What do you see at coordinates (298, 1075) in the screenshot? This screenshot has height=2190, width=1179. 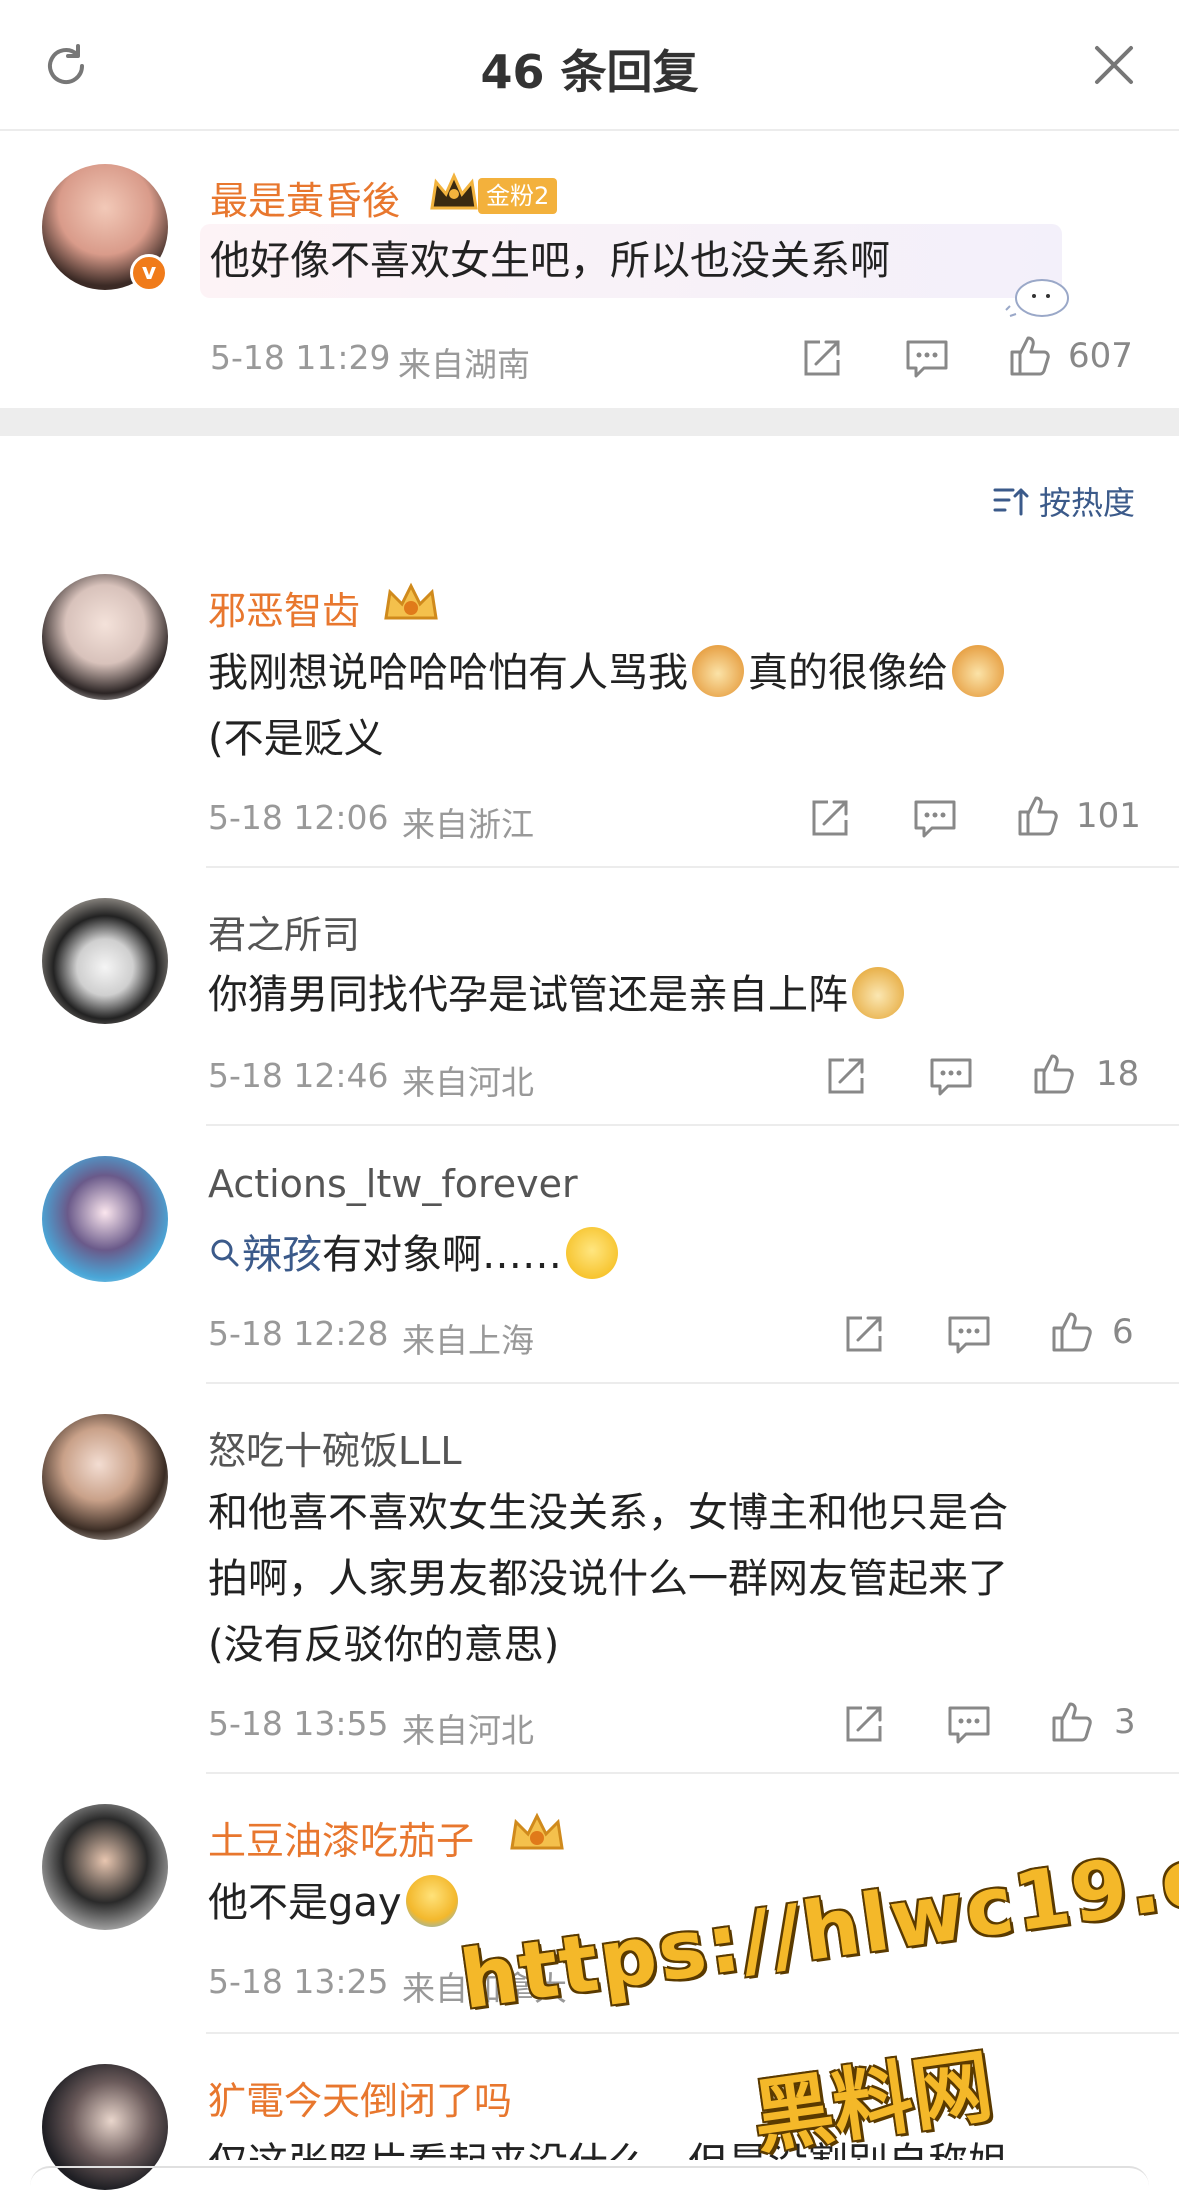 I see `comment-time: 5-18 12:46` at bounding box center [298, 1075].